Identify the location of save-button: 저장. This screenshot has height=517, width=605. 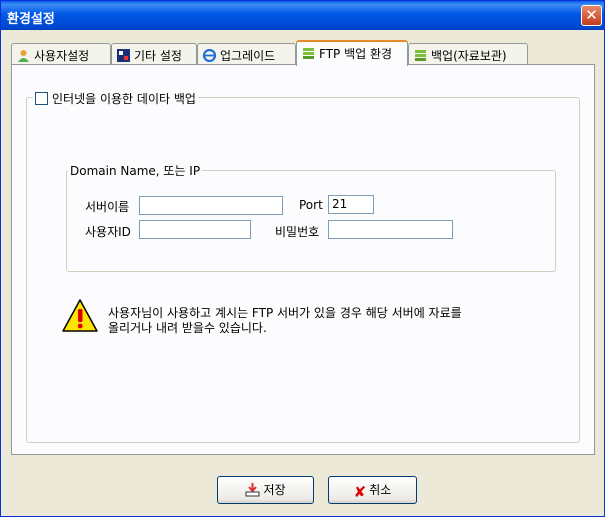
(265, 490).